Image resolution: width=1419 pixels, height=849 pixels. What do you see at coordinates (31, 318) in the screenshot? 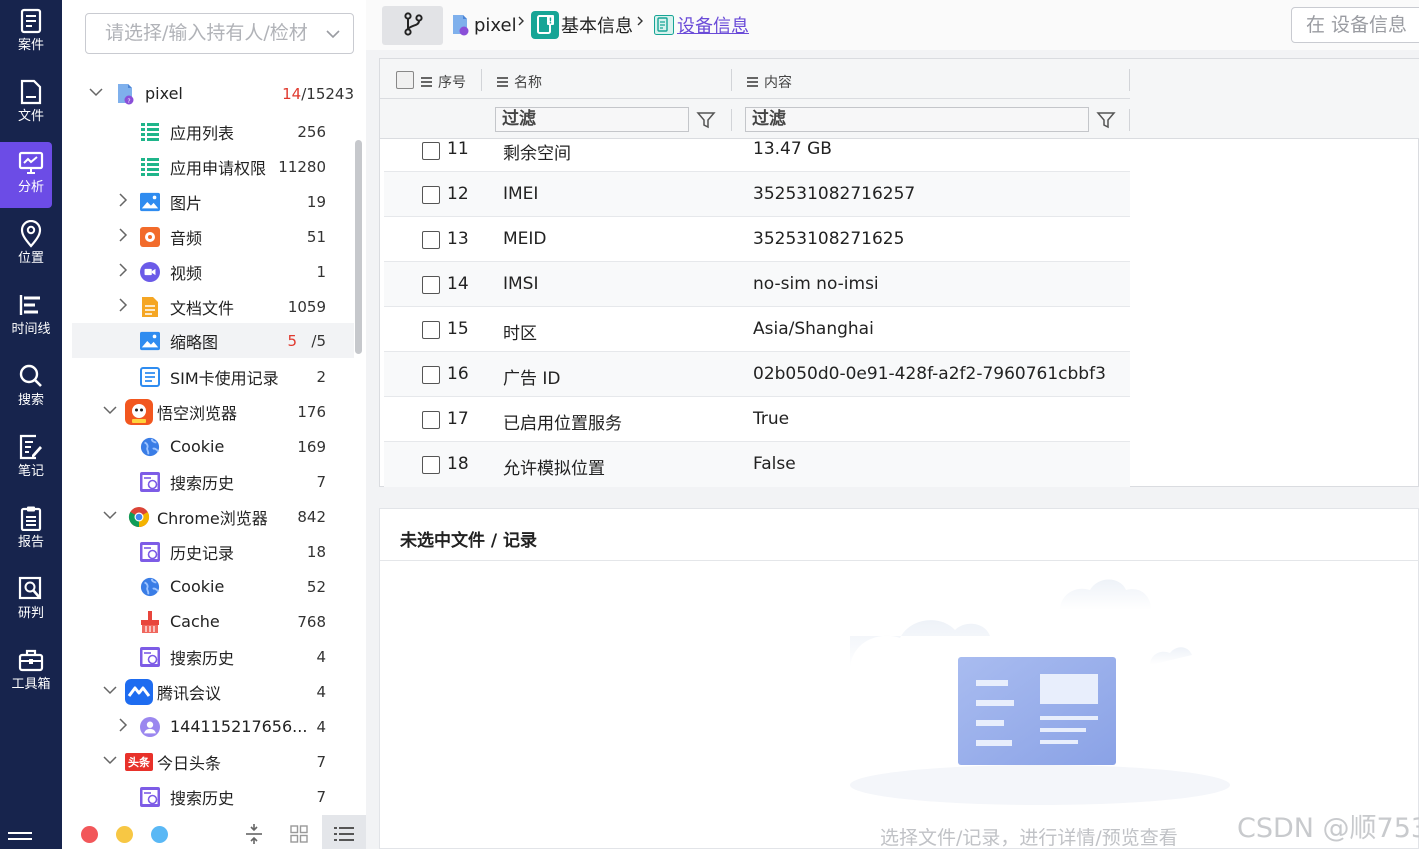
I see `nav-item-timeline: 时间线` at bounding box center [31, 318].